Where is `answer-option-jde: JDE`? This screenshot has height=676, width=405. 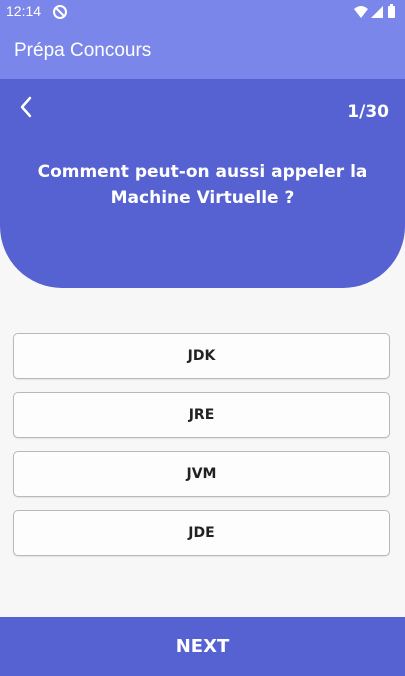 answer-option-jde: JDE is located at coordinates (201, 533).